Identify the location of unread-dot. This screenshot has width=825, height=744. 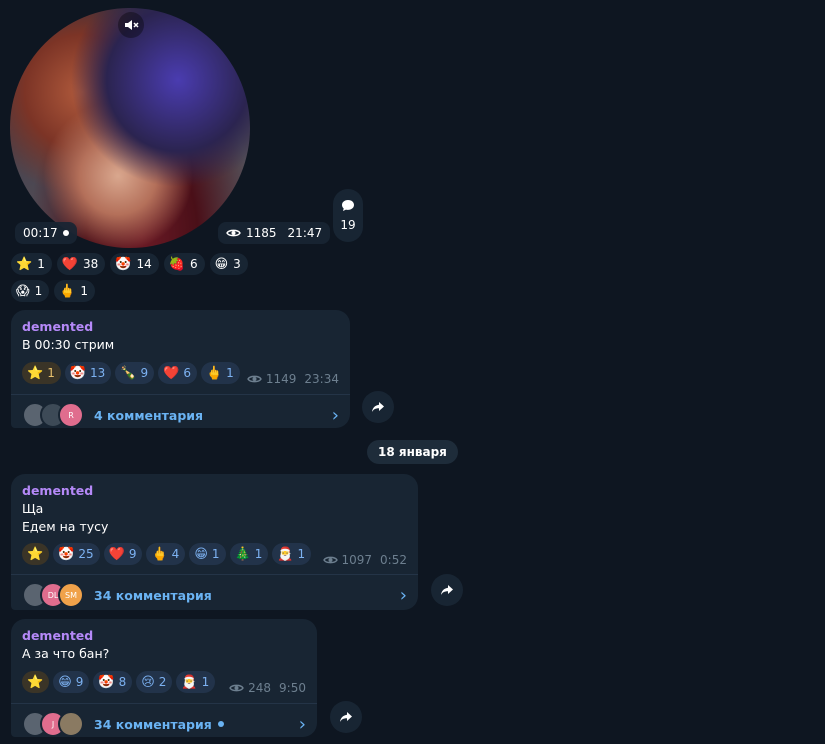
(220, 724).